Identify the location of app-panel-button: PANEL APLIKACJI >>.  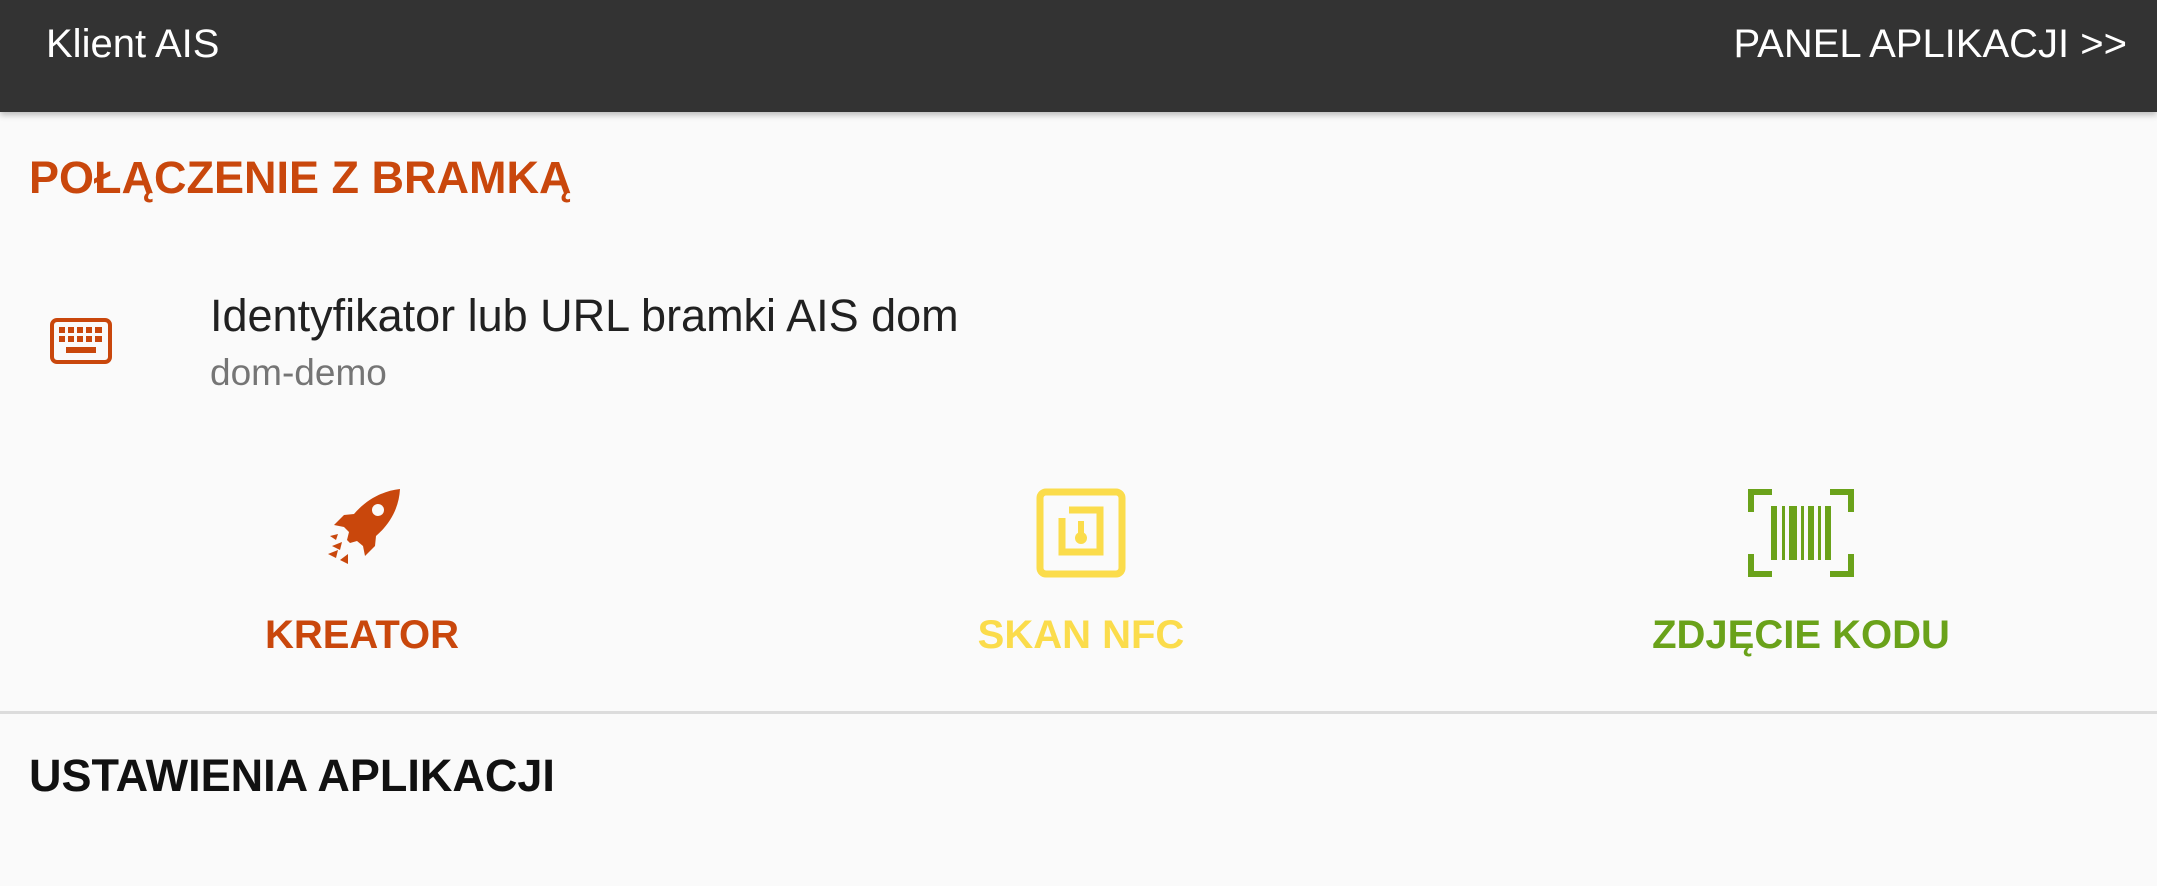
(1930, 44).